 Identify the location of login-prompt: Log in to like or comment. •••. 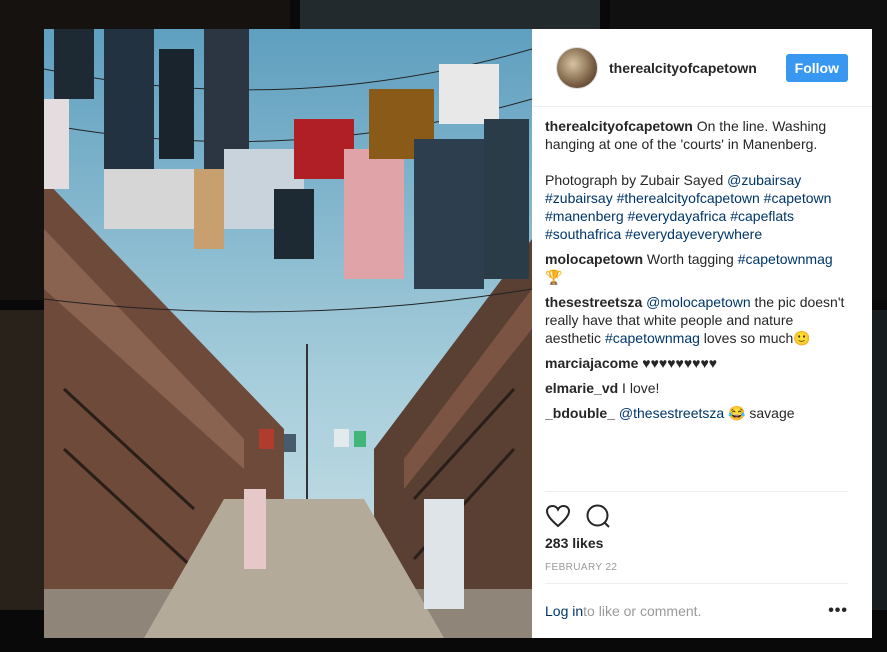
(696, 611).